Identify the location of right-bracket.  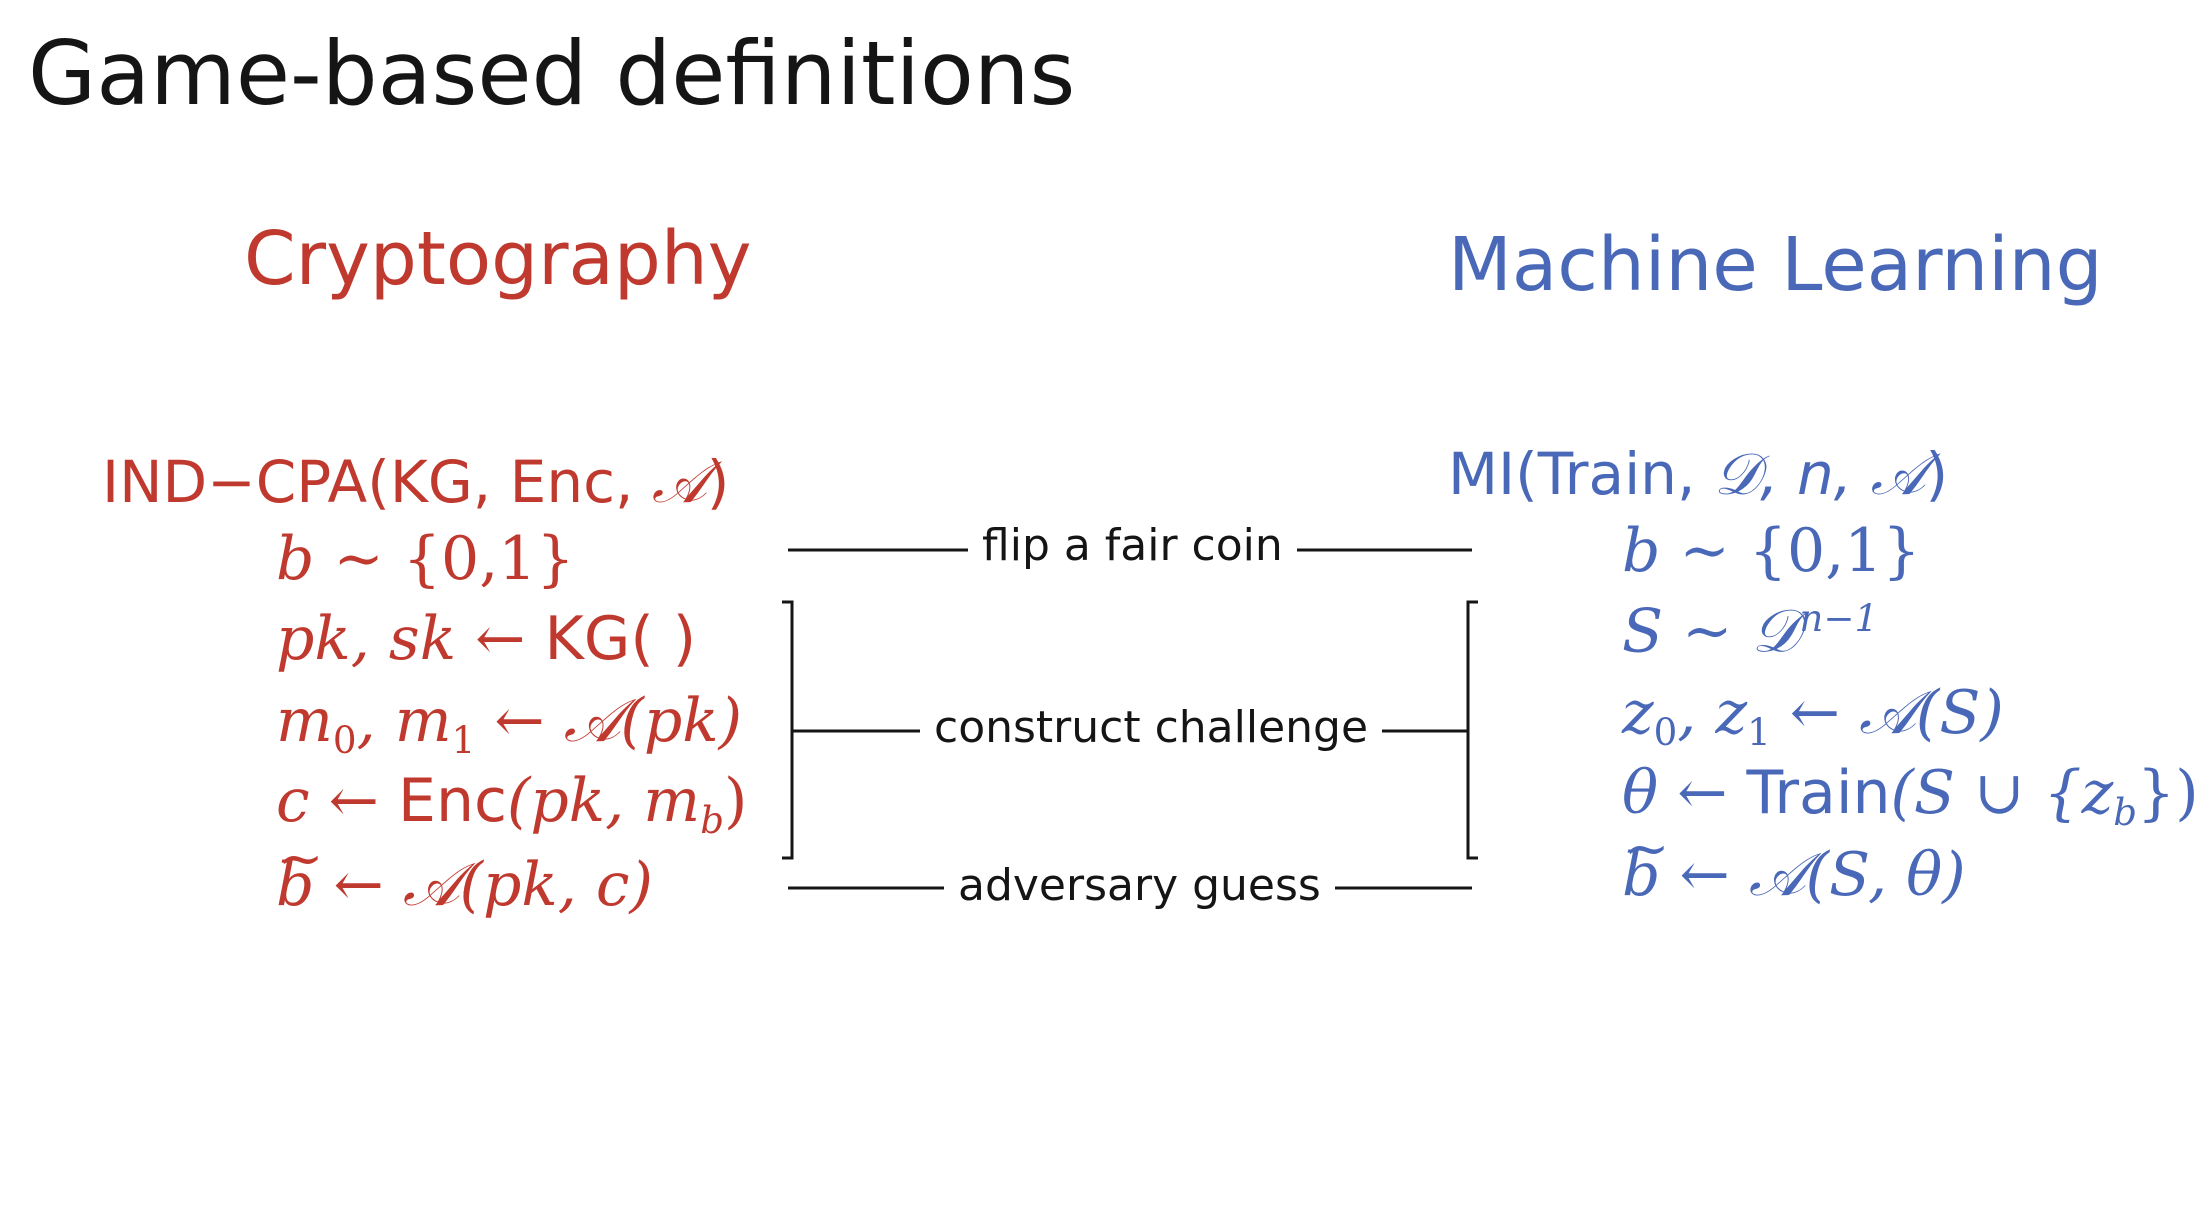
(1472, 730).